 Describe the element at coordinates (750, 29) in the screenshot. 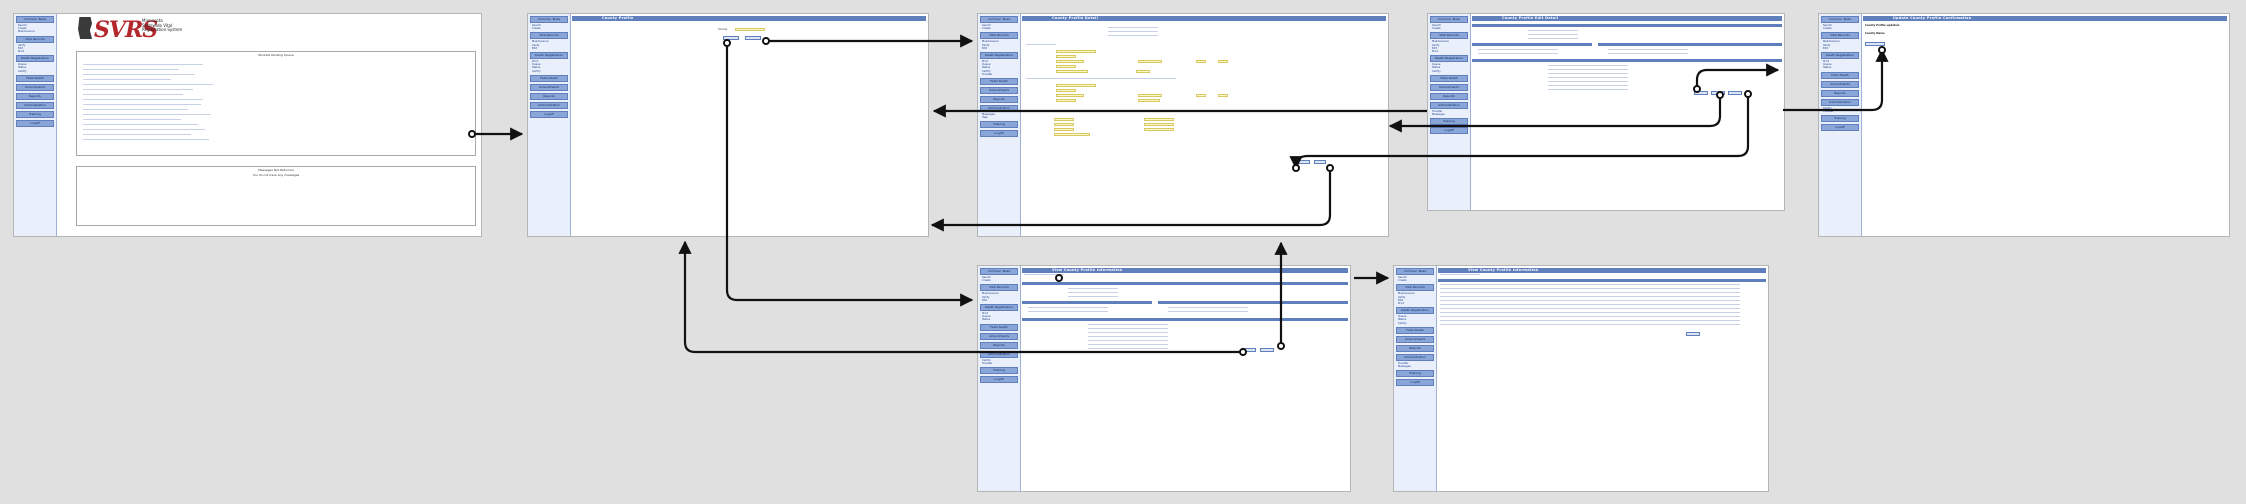

I see `county-select` at that location.